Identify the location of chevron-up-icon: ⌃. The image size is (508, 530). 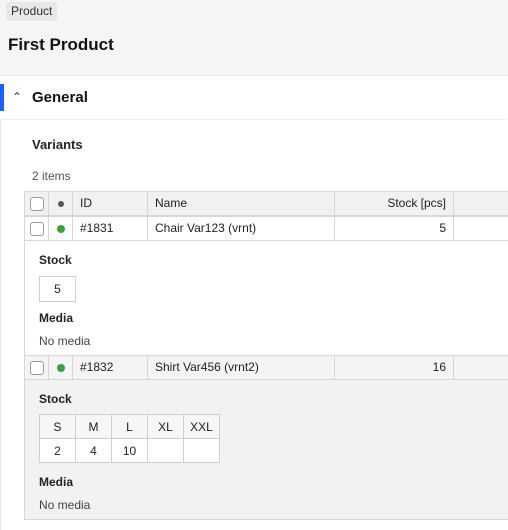
(17, 97).